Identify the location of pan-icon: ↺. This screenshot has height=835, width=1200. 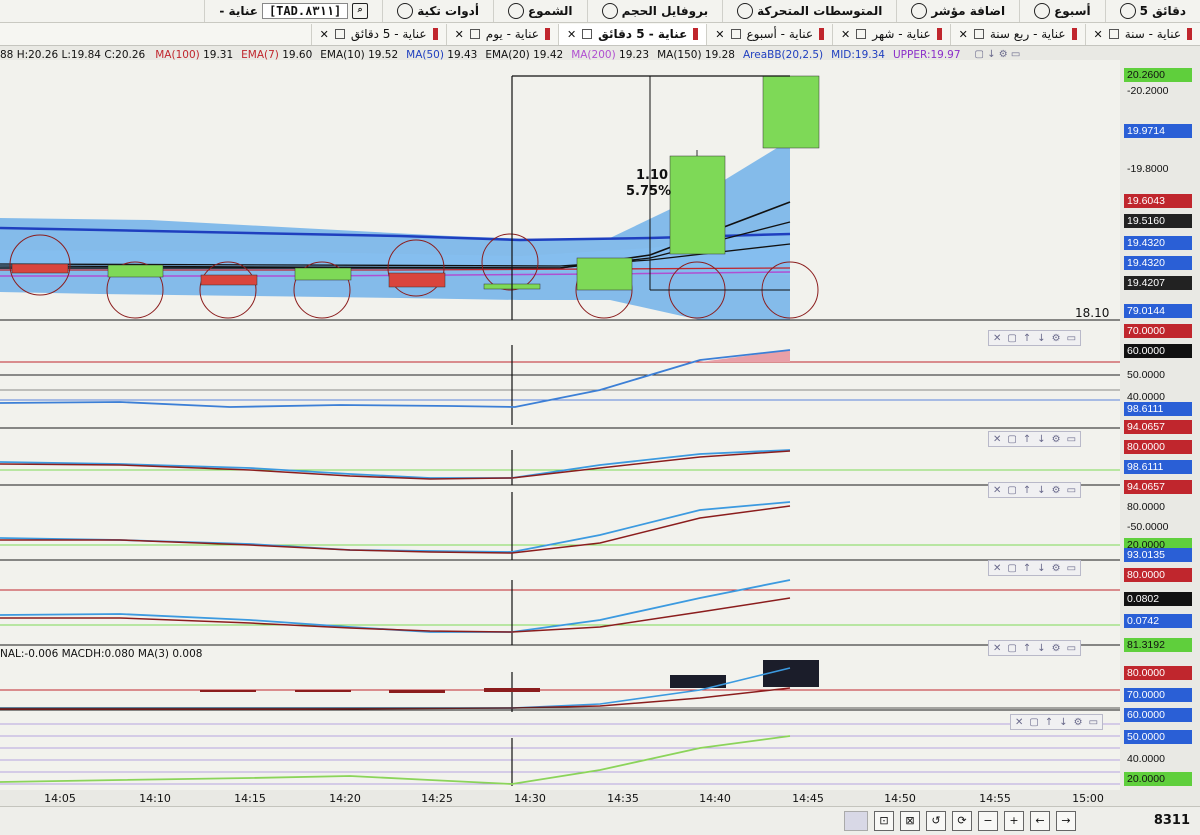
(936, 821).